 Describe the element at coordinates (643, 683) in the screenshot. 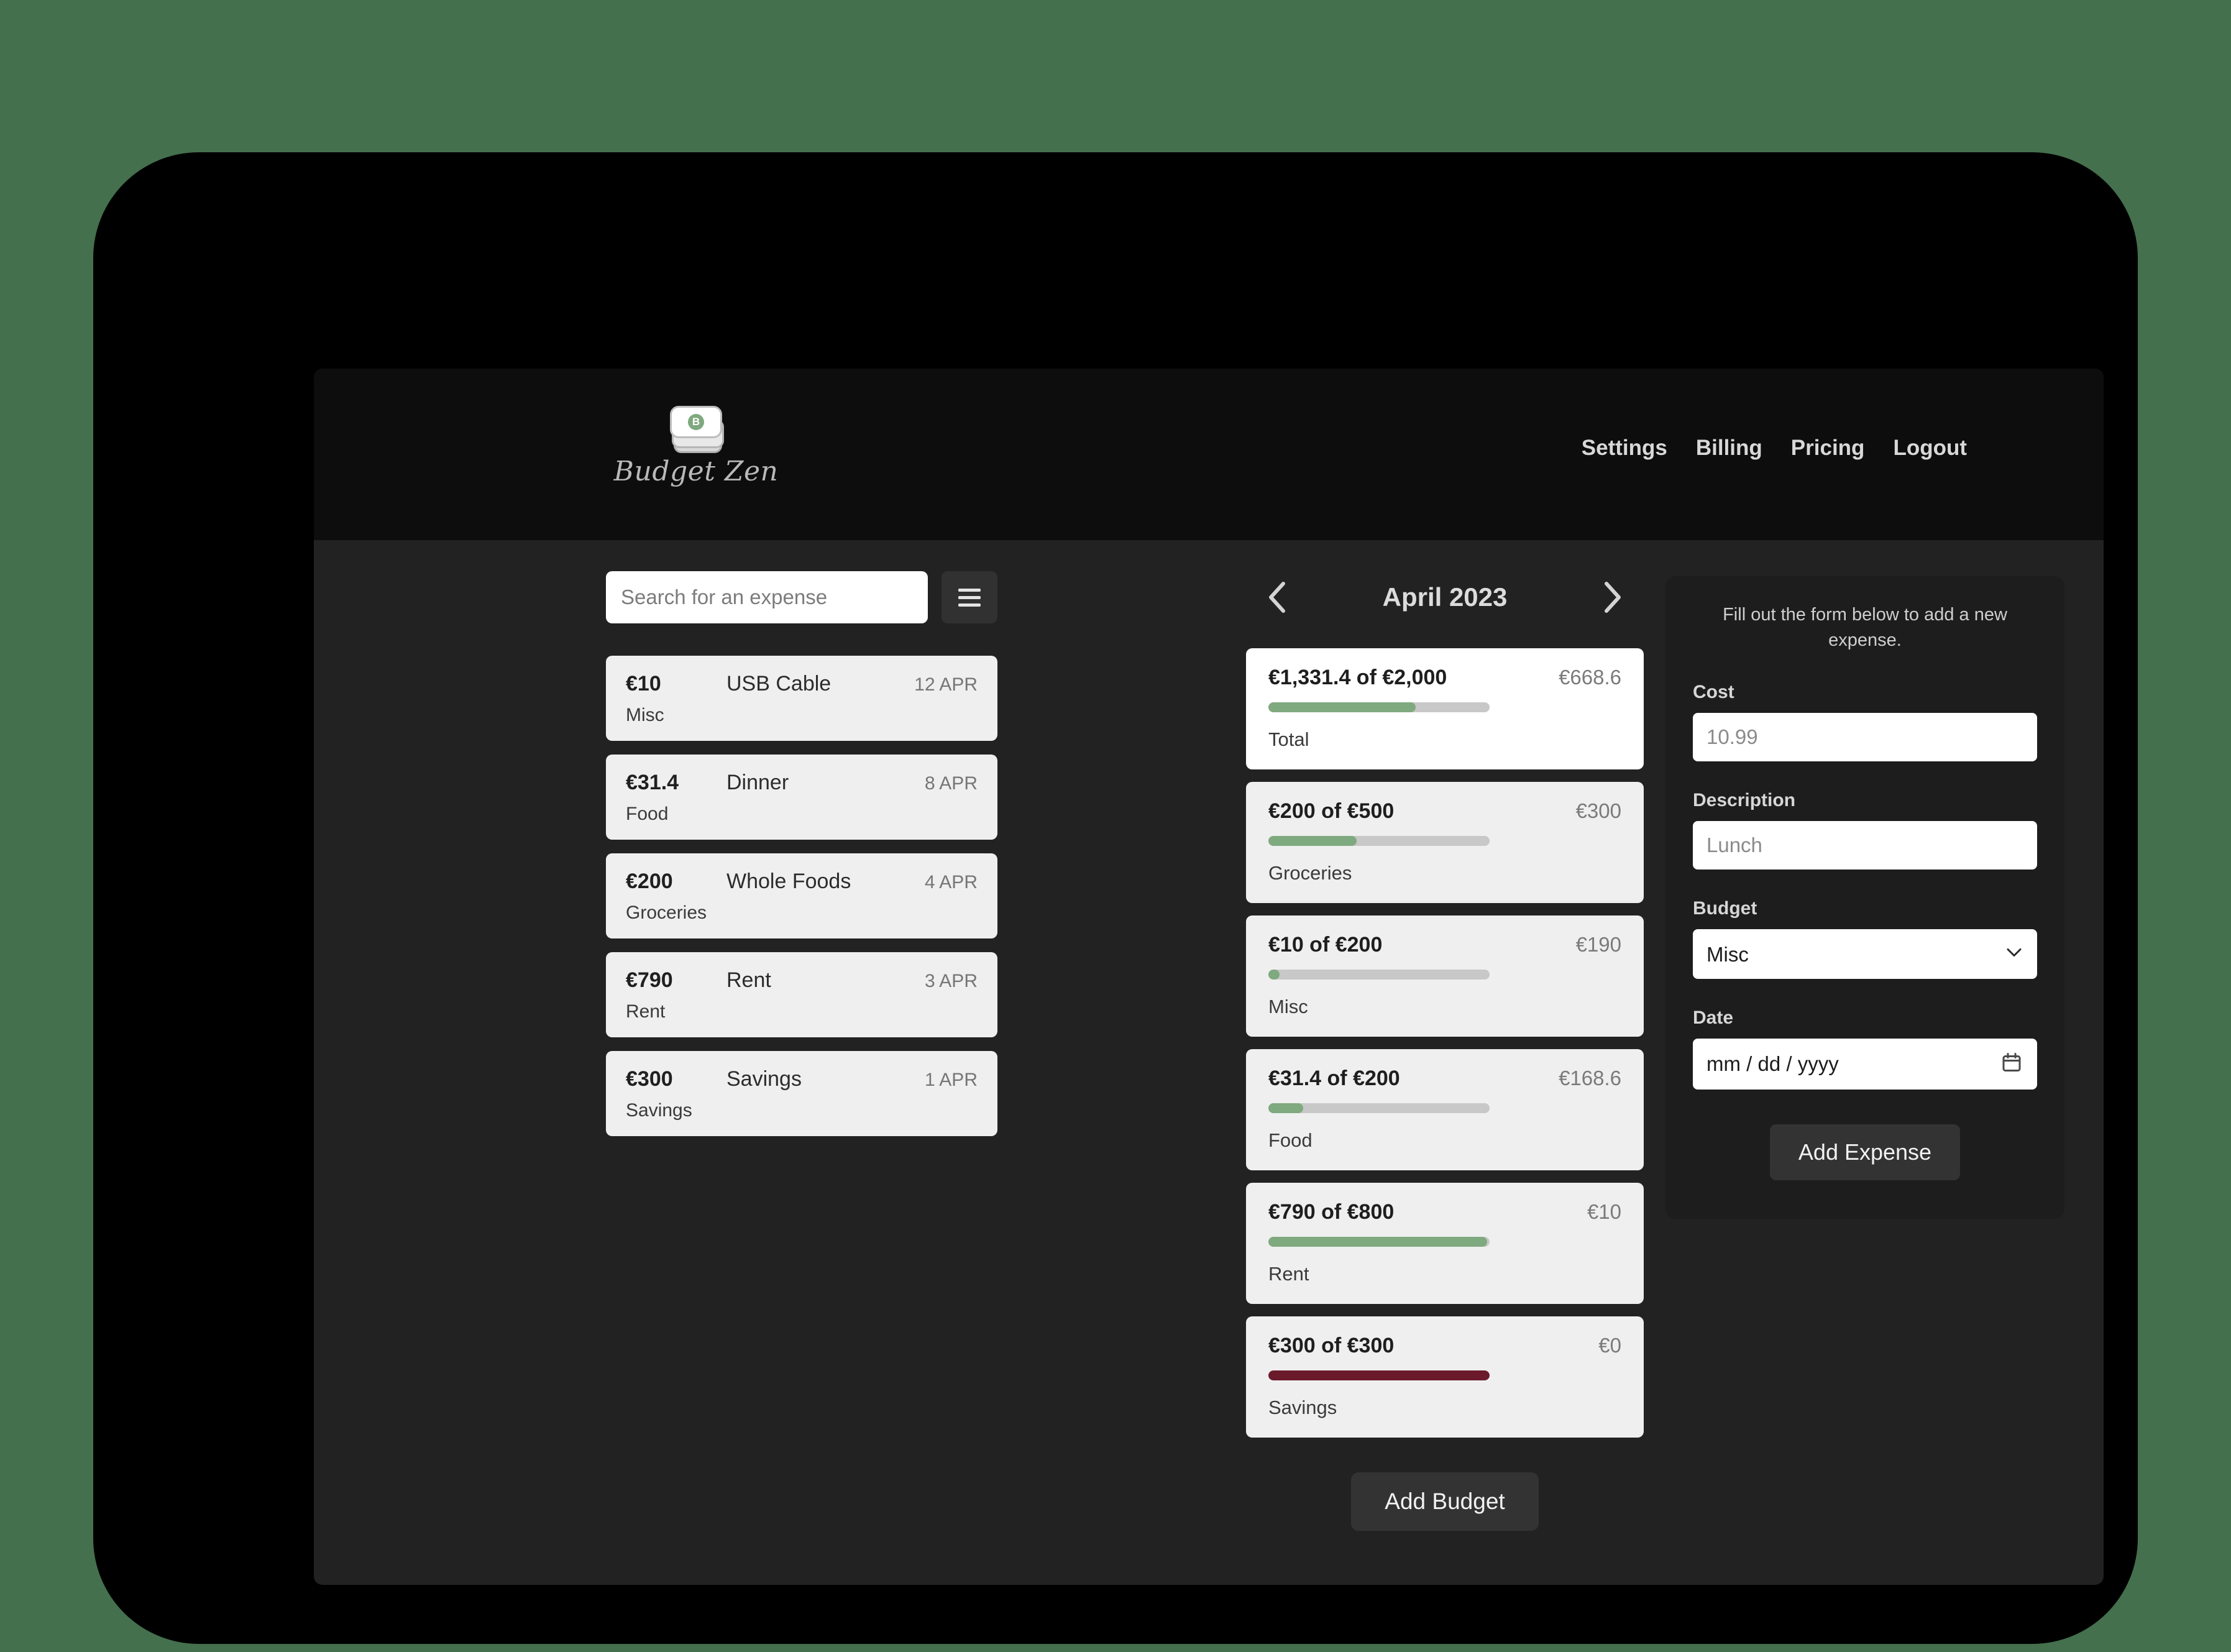

I see `expense-amount: €10` at that location.